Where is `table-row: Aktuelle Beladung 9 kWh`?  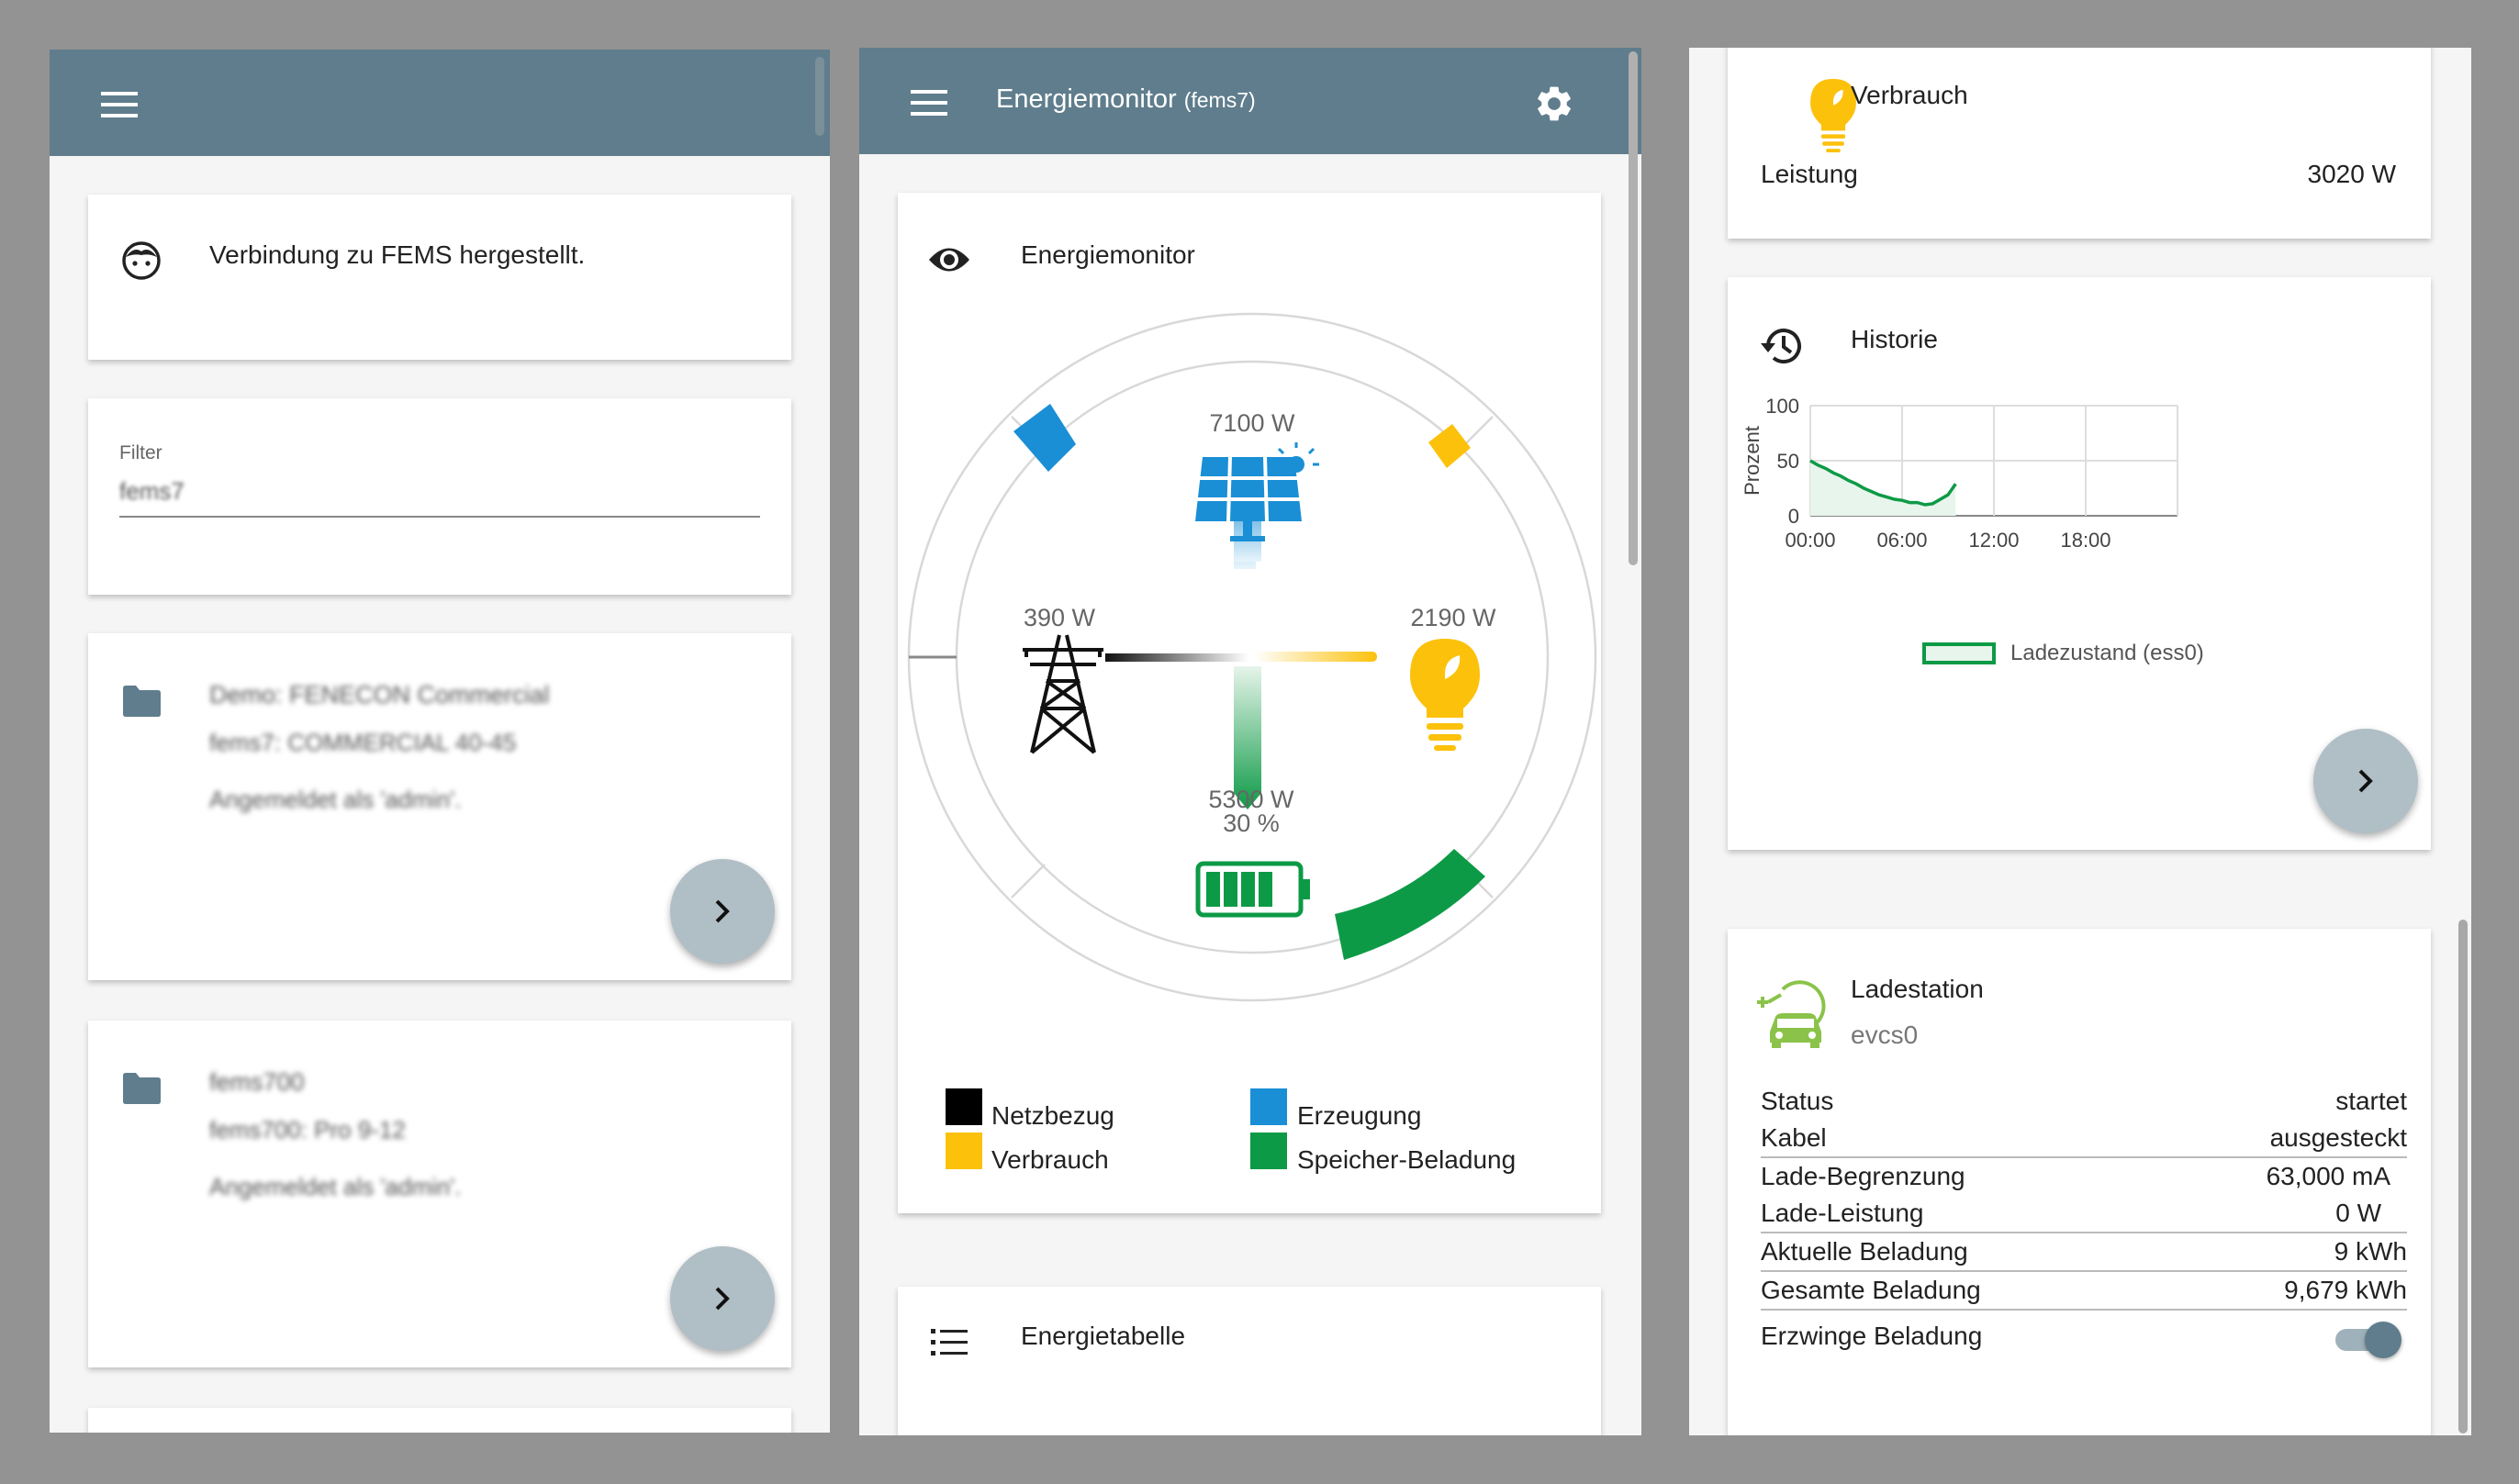
table-row: Aktuelle Beladung 9 kWh is located at coordinates (2084, 1252).